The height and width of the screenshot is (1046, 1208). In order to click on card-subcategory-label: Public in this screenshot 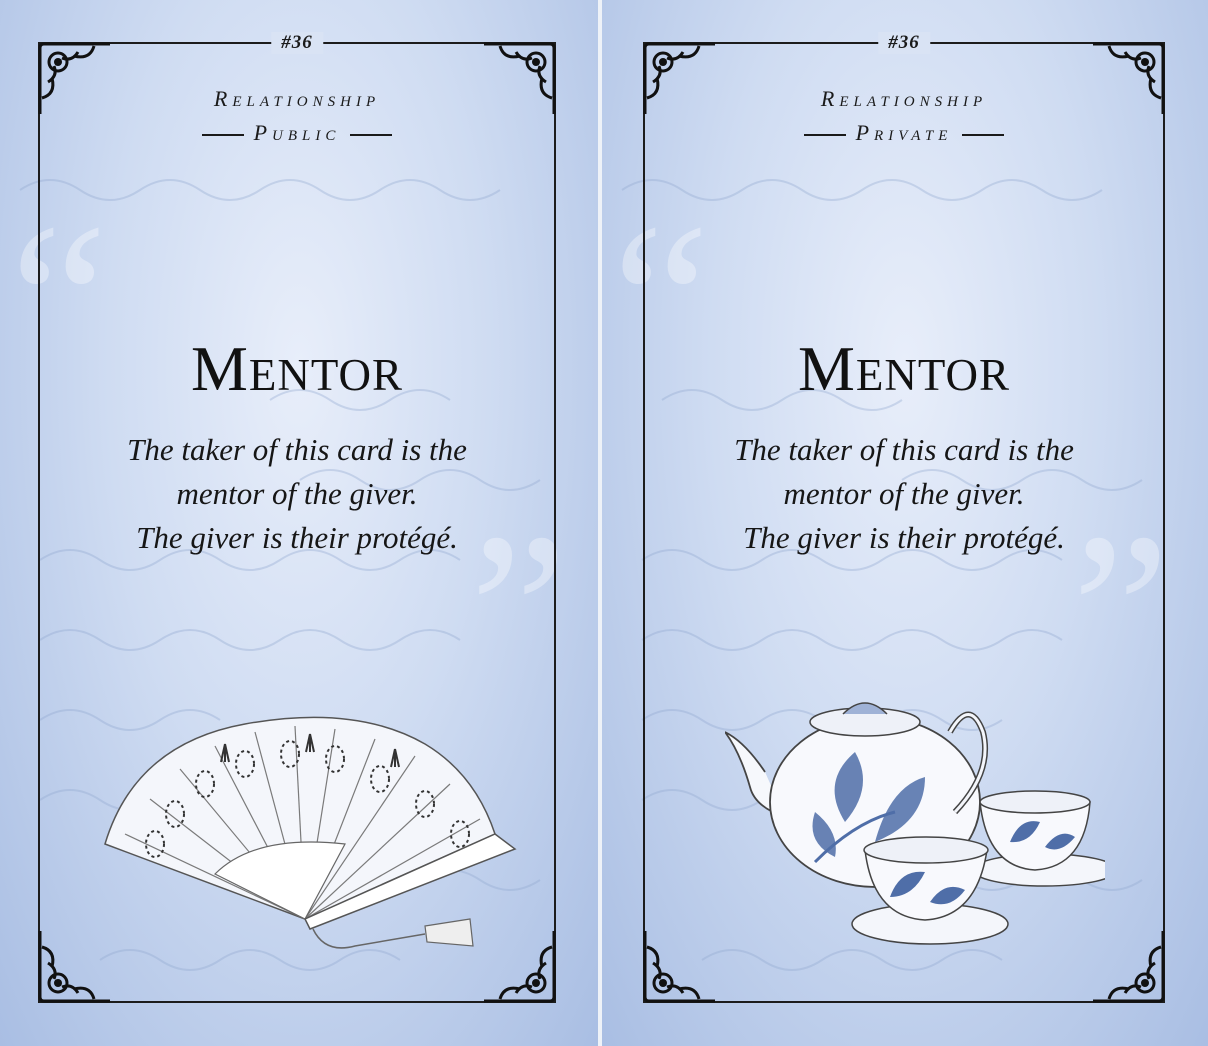, I will do `click(297, 132)`.